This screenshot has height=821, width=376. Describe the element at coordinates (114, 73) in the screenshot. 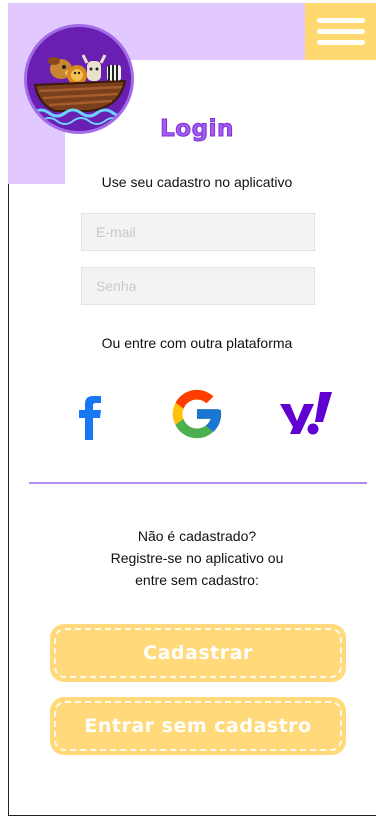

I see `zebra-icon` at that location.